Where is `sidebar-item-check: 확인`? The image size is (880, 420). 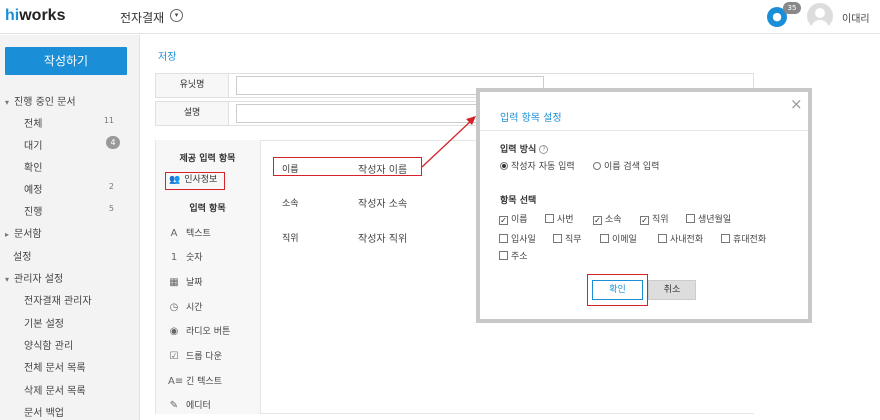
sidebar-item-check: 확인 is located at coordinates (33, 166).